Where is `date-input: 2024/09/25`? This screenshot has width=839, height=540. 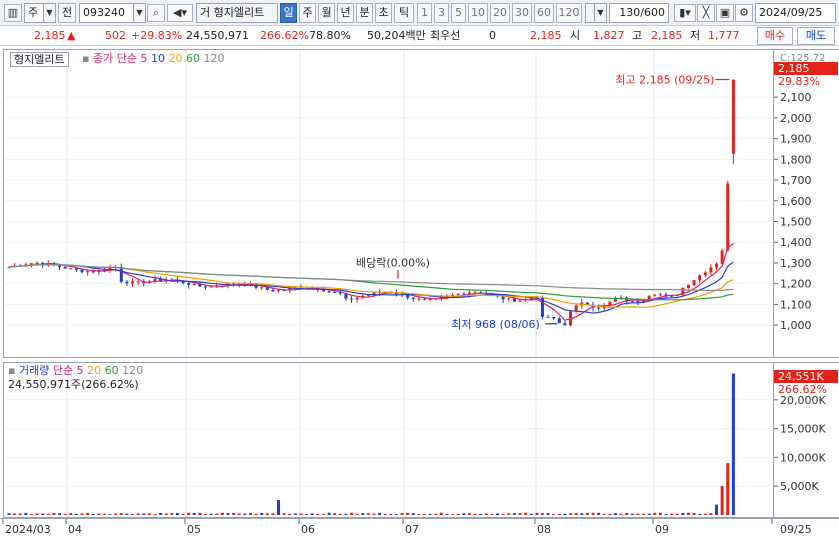
date-input: 2024/09/25 is located at coordinates (795, 13).